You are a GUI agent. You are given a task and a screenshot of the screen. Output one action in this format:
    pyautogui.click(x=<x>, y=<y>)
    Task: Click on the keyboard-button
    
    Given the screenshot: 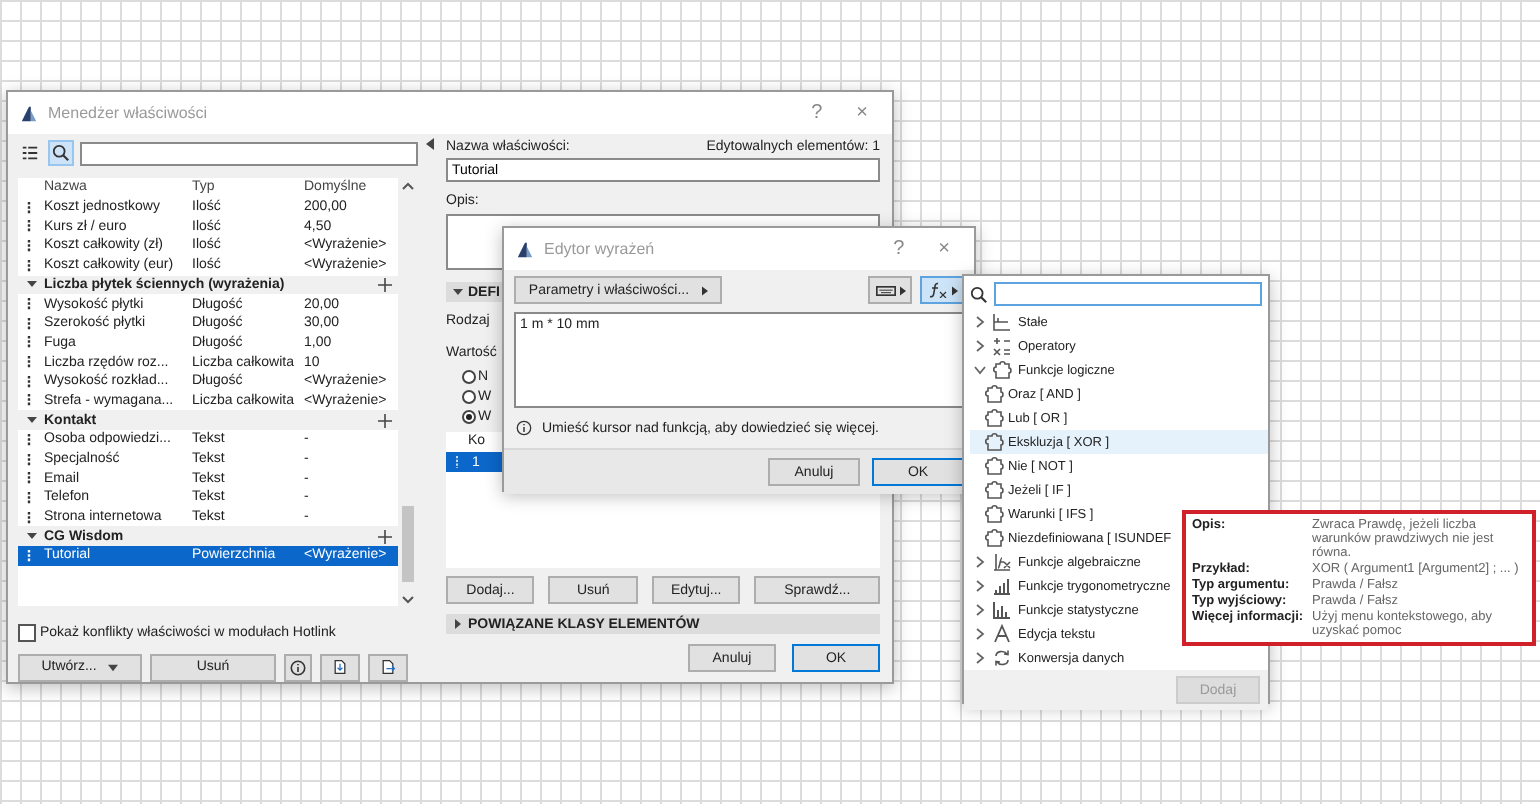 What is the action you would take?
    pyautogui.click(x=890, y=290)
    